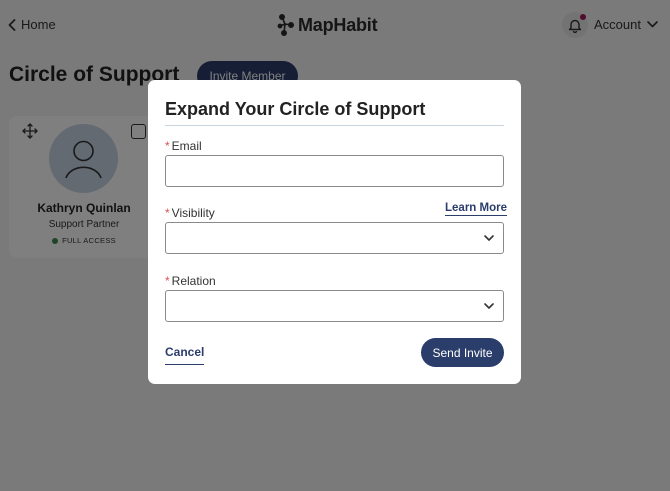  I want to click on relation-select, so click(334, 306).